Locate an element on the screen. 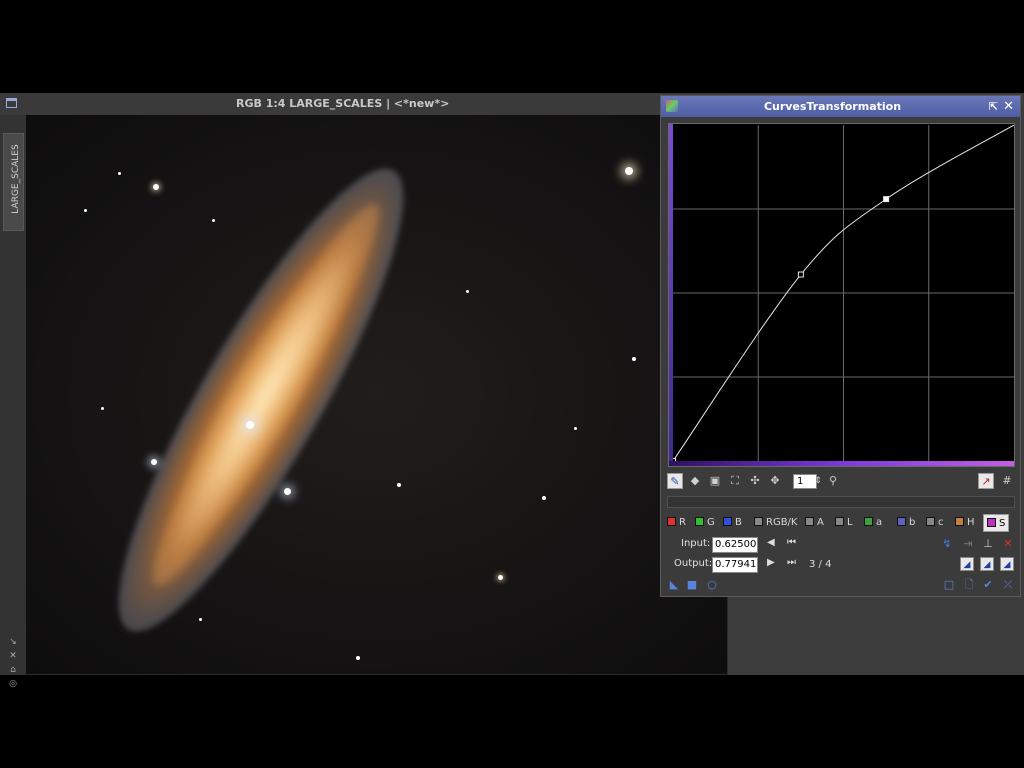  channel-a: a is located at coordinates (873, 523).